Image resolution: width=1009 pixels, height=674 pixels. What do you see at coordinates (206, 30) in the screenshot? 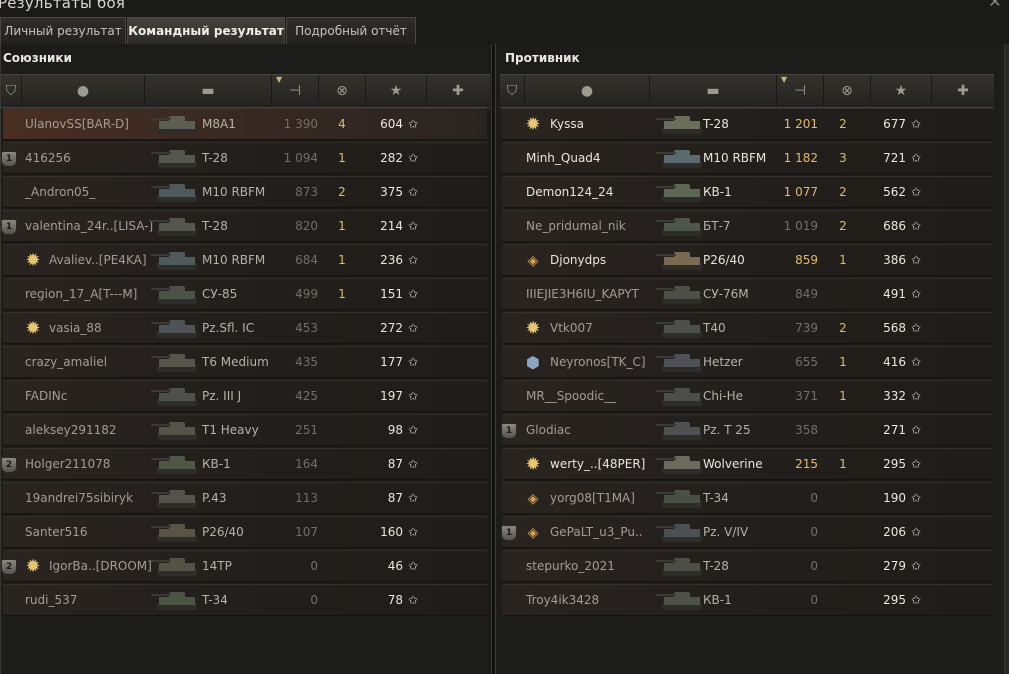
I see `tab-team-result: Командный результат` at bounding box center [206, 30].